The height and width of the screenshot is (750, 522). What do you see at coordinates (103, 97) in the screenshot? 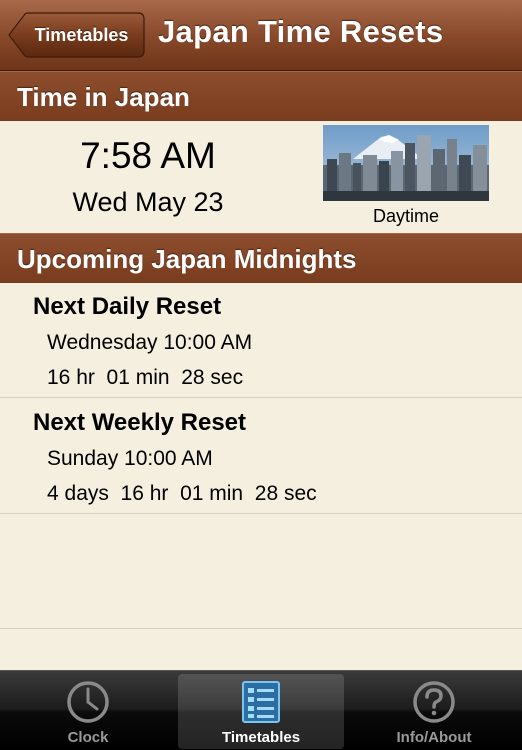
I see `section-header-time-label: Time in Japan` at bounding box center [103, 97].